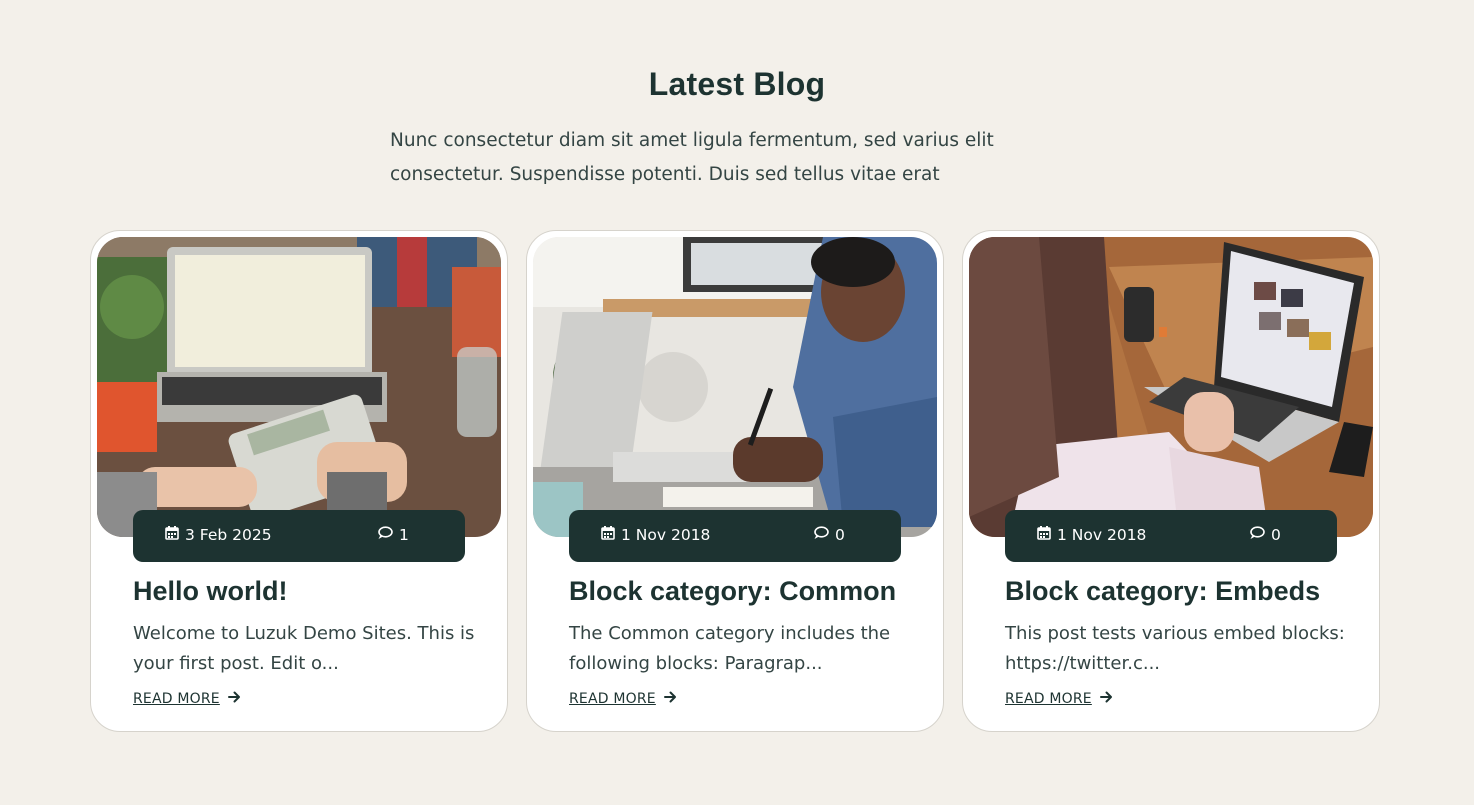 This screenshot has height=805, width=1474. Describe the element at coordinates (299, 536) in the screenshot. I see `post-meta: 3 Feb 2025 1` at that location.